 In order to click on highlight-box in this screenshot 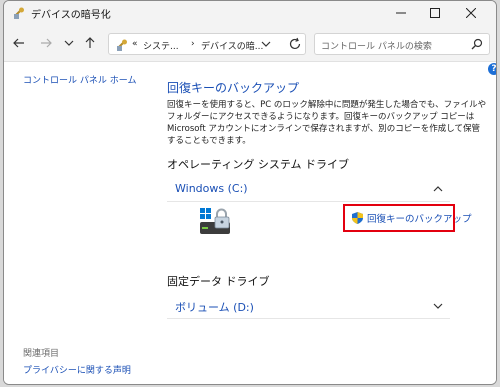, I will do `click(399, 218)`.